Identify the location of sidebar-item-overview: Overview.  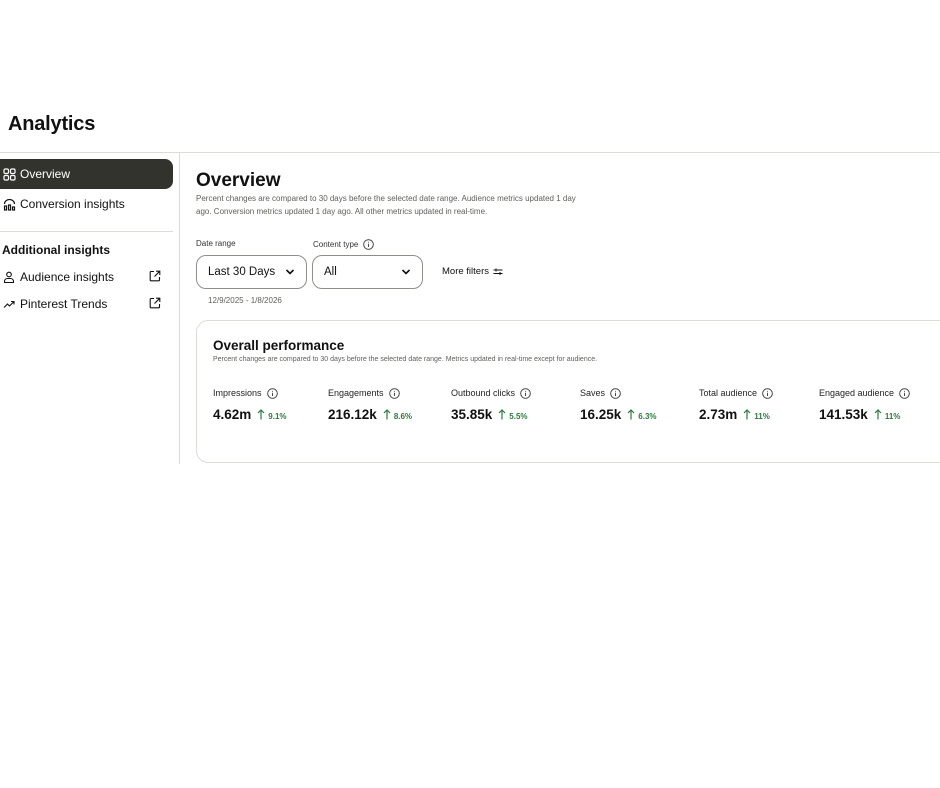
(86, 174).